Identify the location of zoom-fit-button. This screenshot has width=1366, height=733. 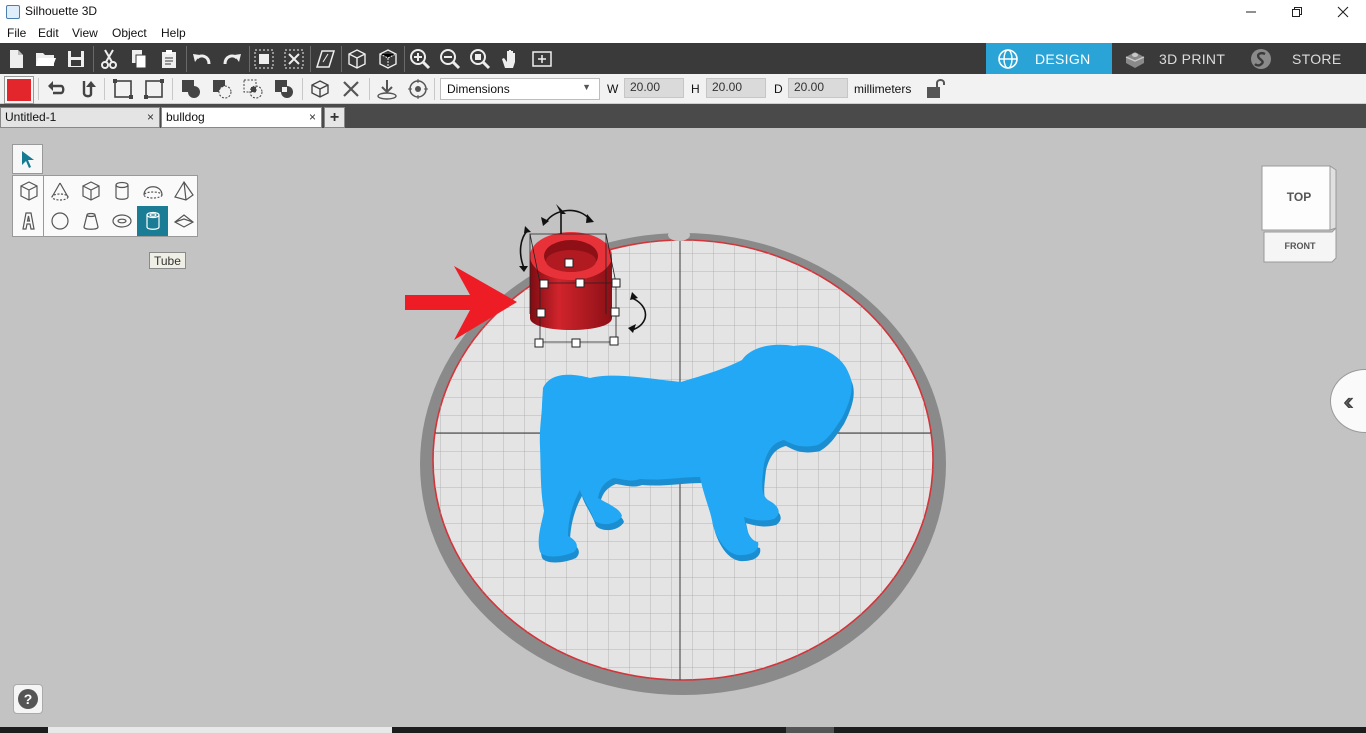
(480, 59).